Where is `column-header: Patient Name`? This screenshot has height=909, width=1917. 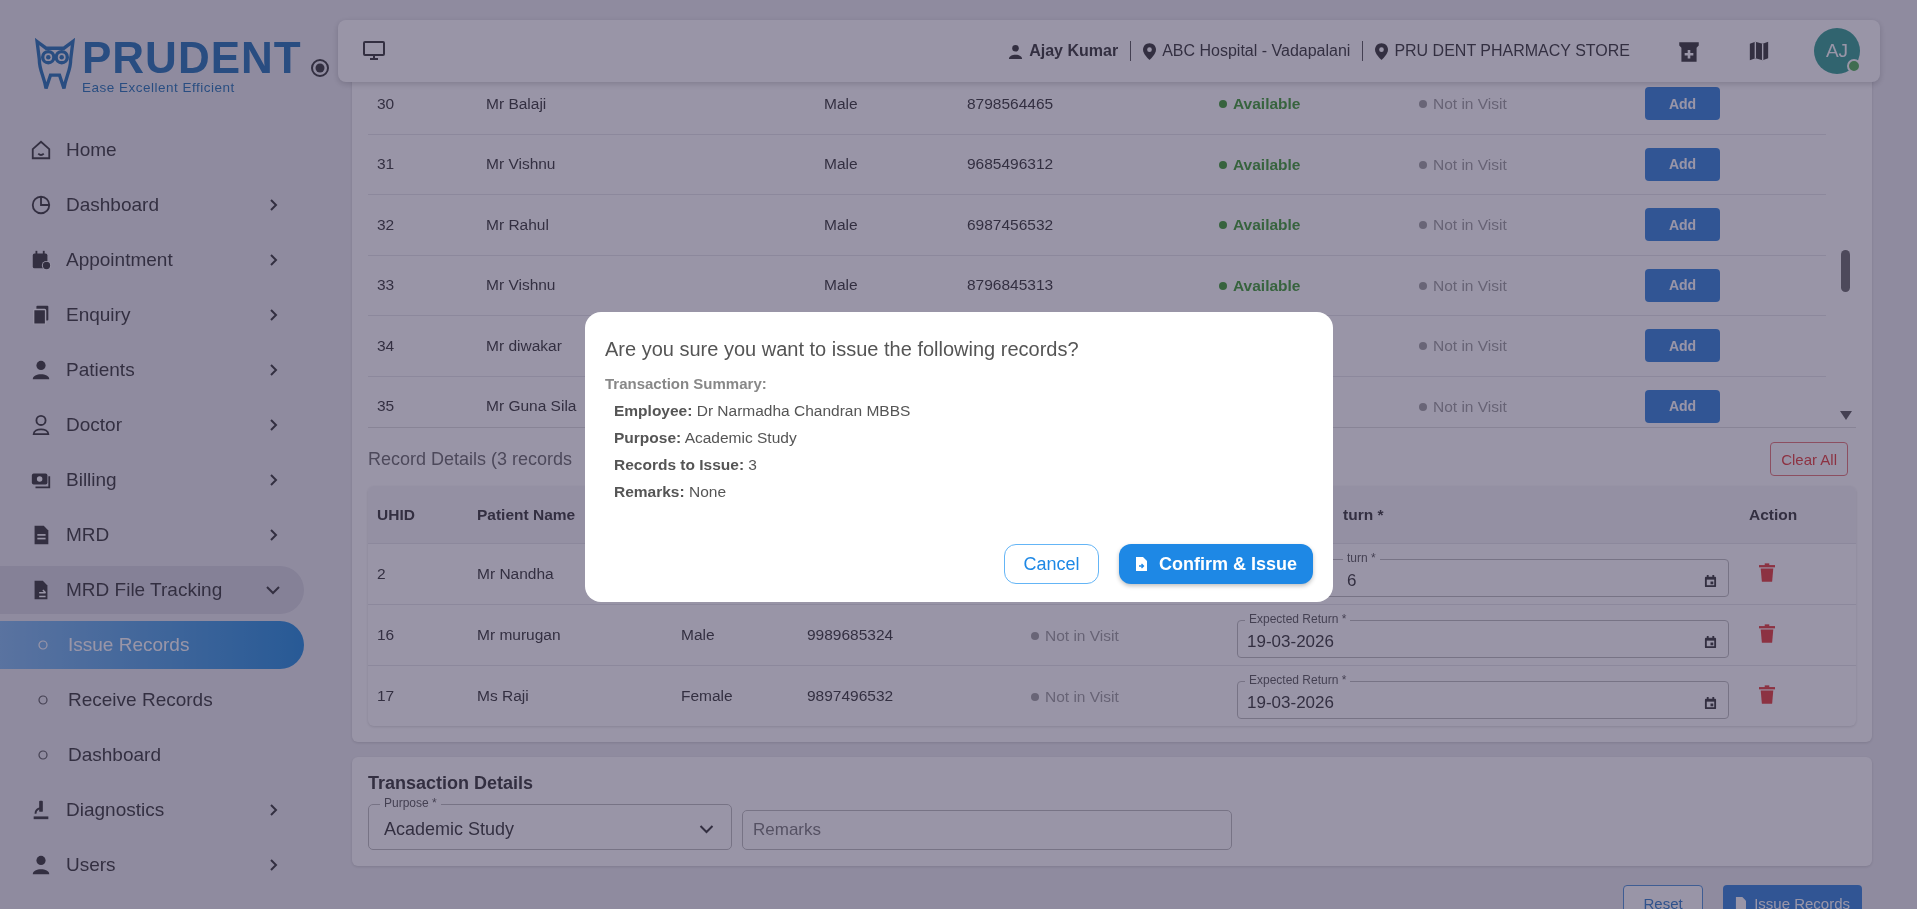
column-header: Patient Name is located at coordinates (526, 514).